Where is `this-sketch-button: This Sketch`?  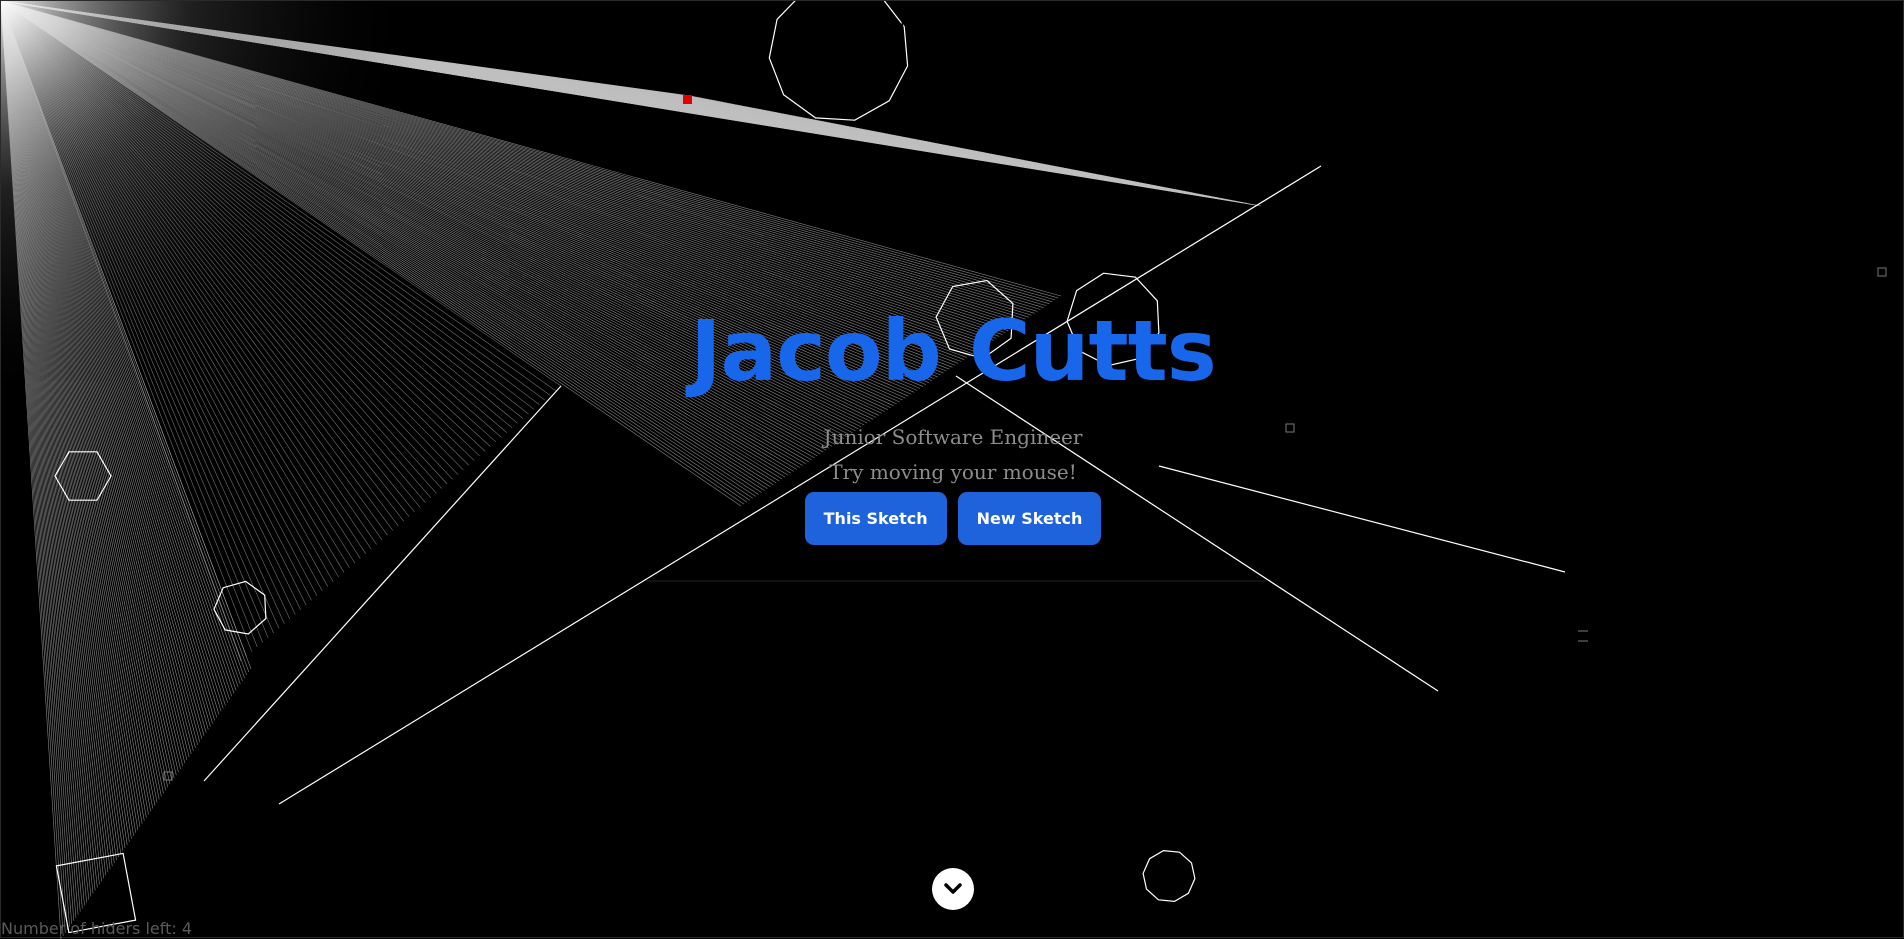
this-sketch-button: This Sketch is located at coordinates (875, 518).